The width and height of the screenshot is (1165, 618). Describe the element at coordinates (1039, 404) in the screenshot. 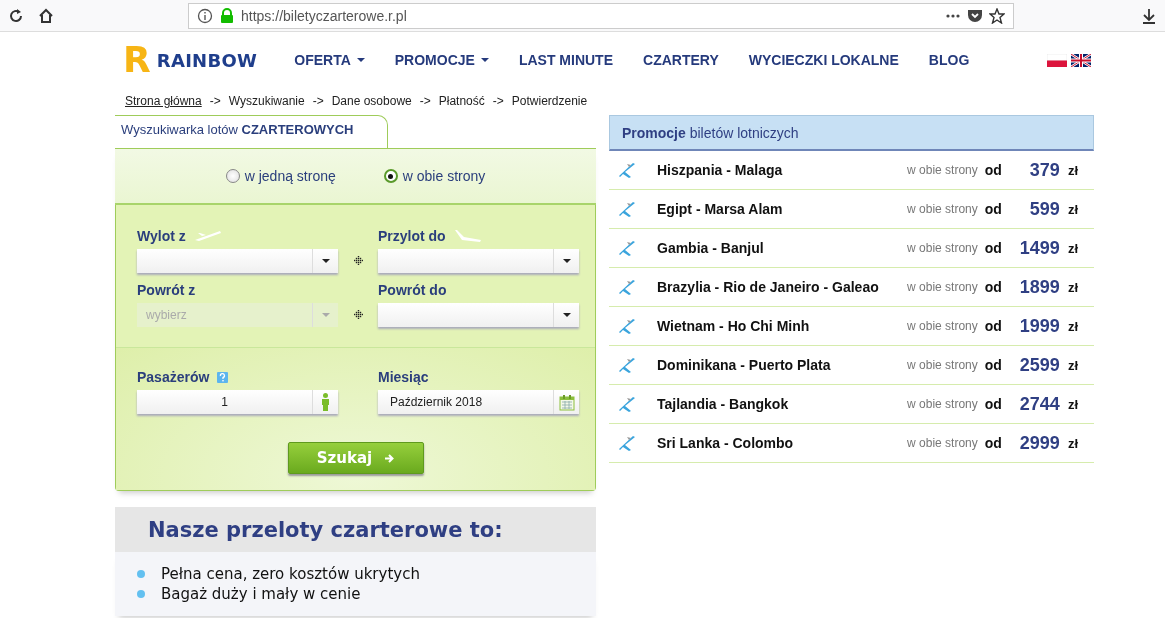

I see `price-text: 2744` at that location.